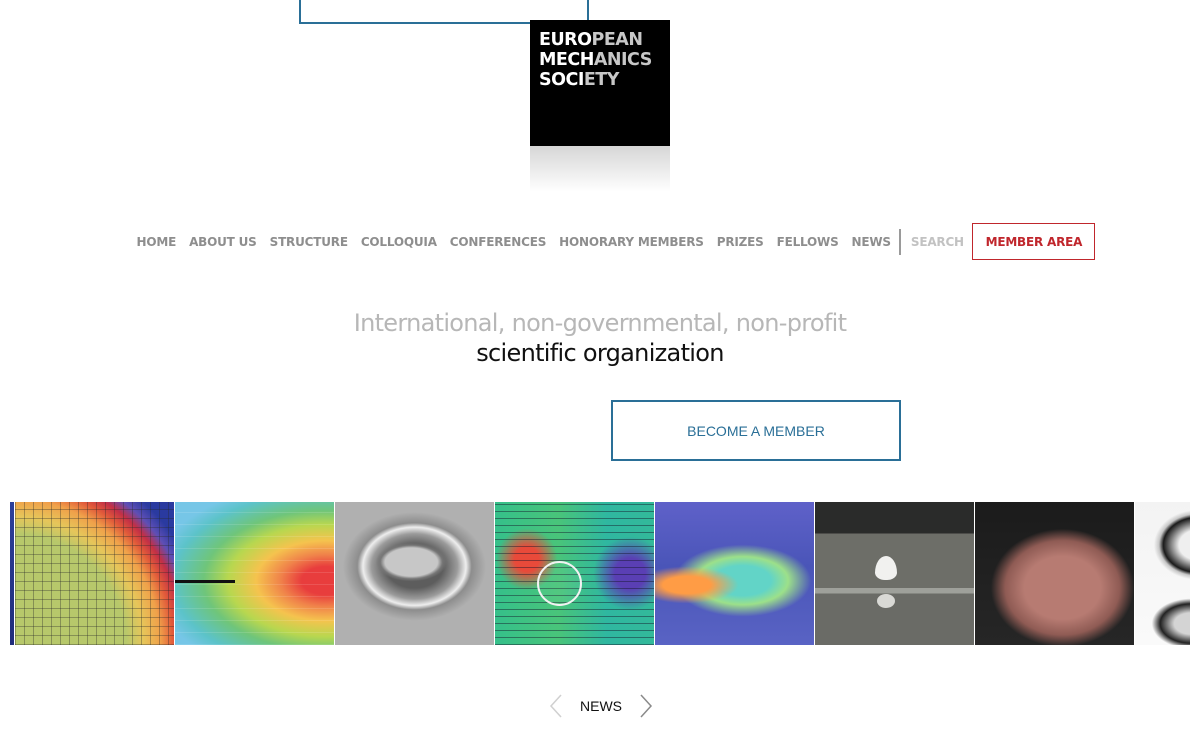  Describe the element at coordinates (595, 60) in the screenshot. I see `logo-line-2: MECHANICS` at that location.